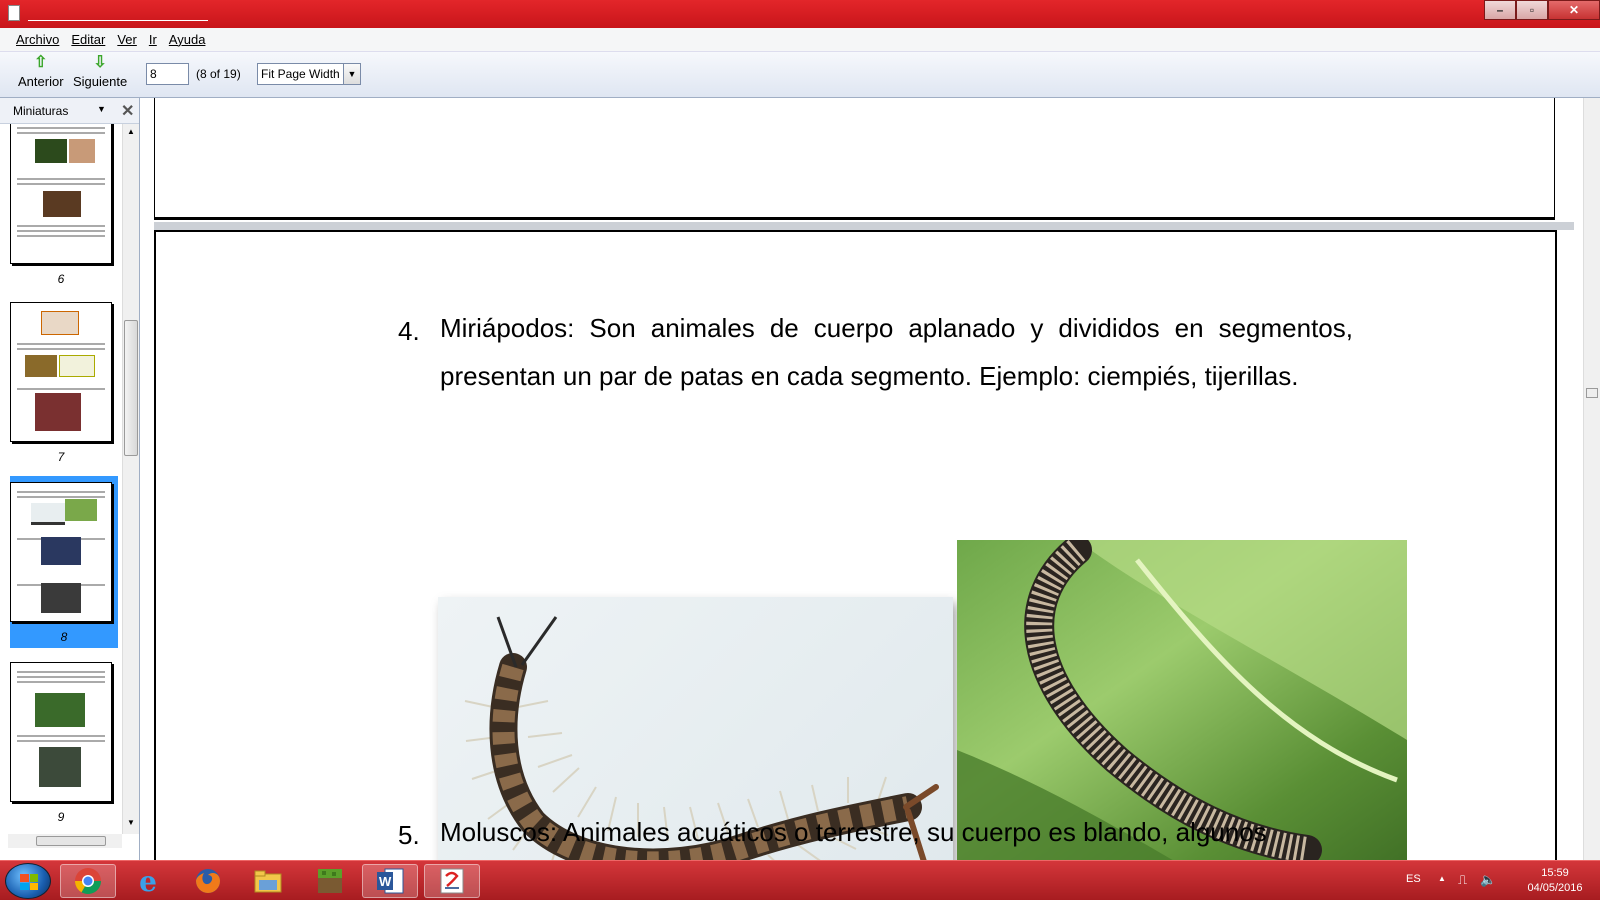  Describe the element at coordinates (100, 72) in the screenshot. I see `next-page-button: ⇩ Siguiente` at that location.